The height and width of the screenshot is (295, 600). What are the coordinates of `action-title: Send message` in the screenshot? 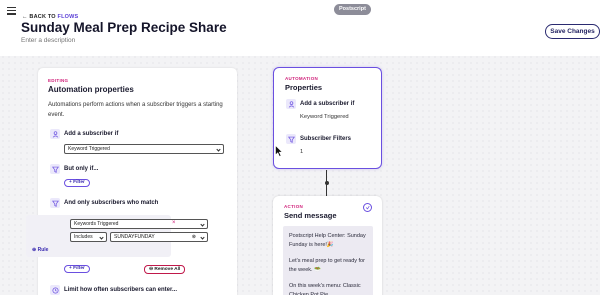 It's located at (310, 215).